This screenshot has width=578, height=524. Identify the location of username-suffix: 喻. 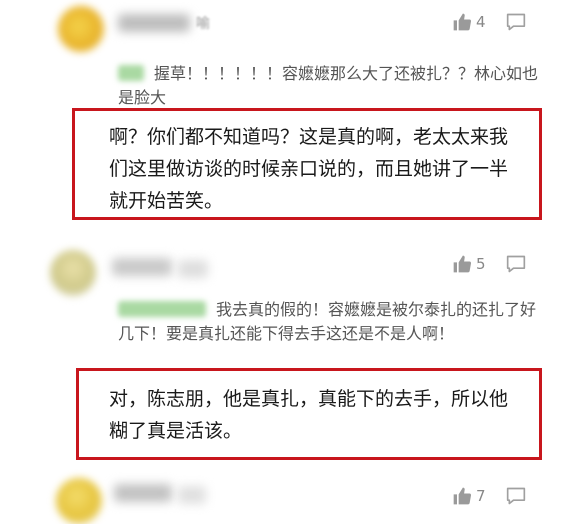
(203, 24).